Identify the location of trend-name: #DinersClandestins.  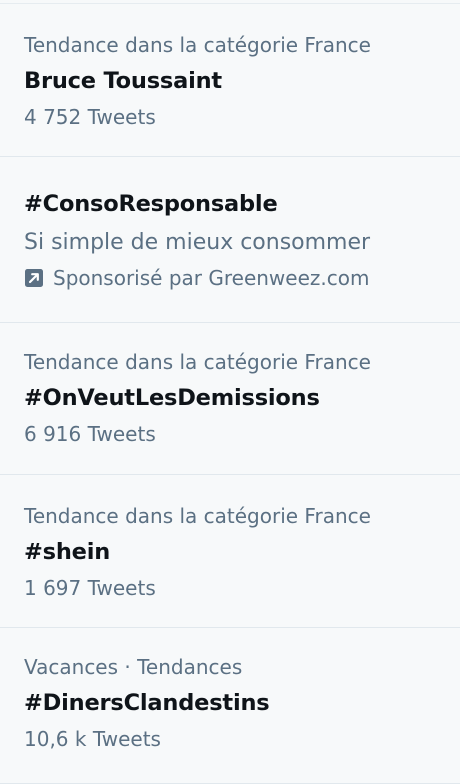
(147, 703).